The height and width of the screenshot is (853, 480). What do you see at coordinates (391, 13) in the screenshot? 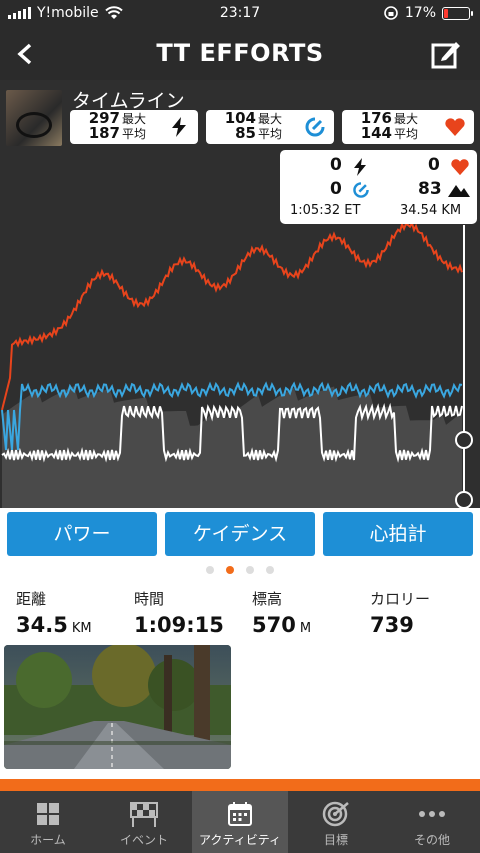
I see `orientation-lock-icon` at bounding box center [391, 13].